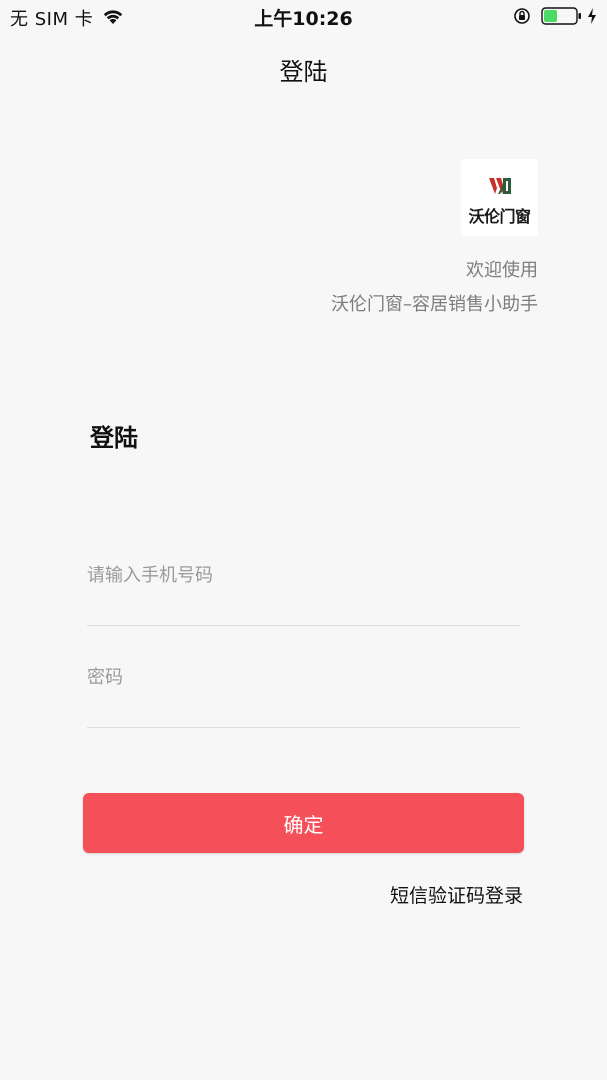 Image resolution: width=607 pixels, height=1080 pixels. I want to click on app-subtitle: 沃伦门窗–容居销售小助手, so click(434, 304).